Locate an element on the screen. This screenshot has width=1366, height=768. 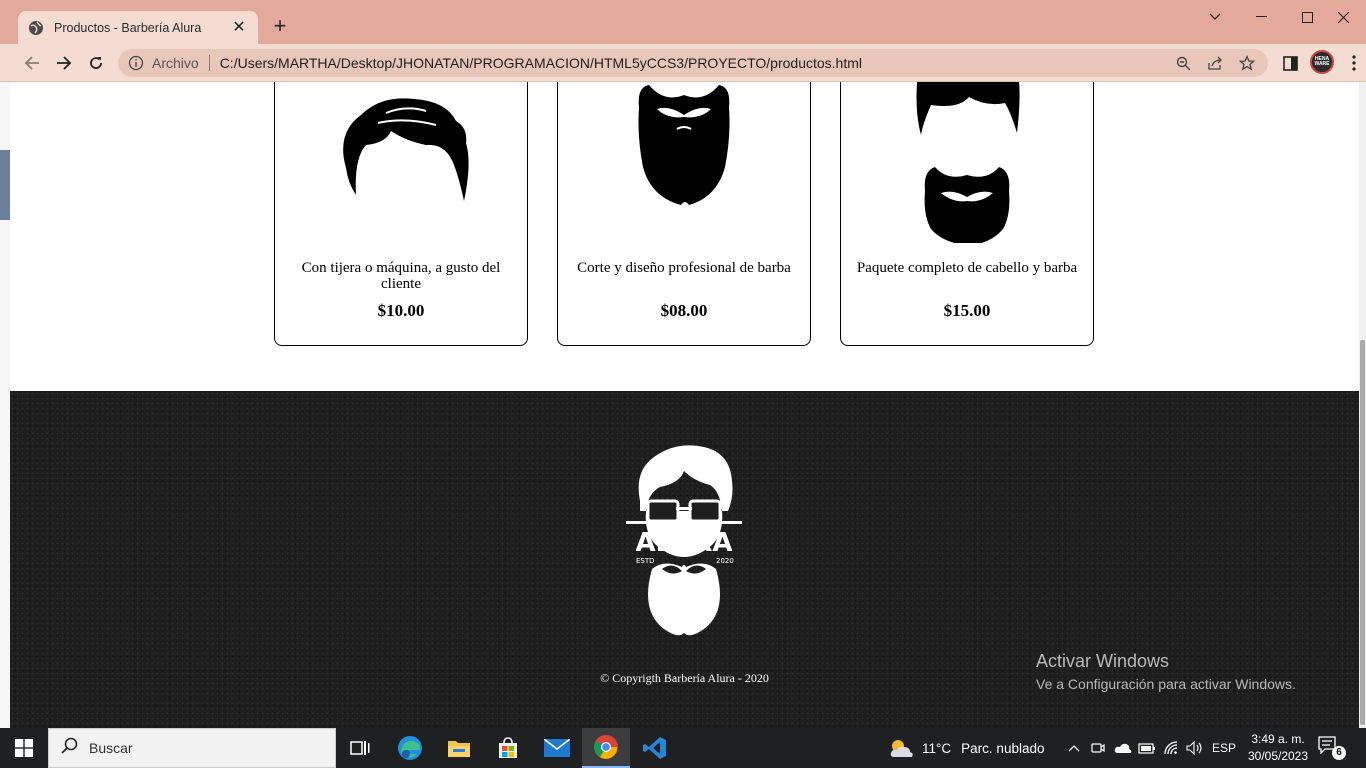
browser-tab-strip: Productos - Barbería Alura ✕ + is located at coordinates (683, 22).